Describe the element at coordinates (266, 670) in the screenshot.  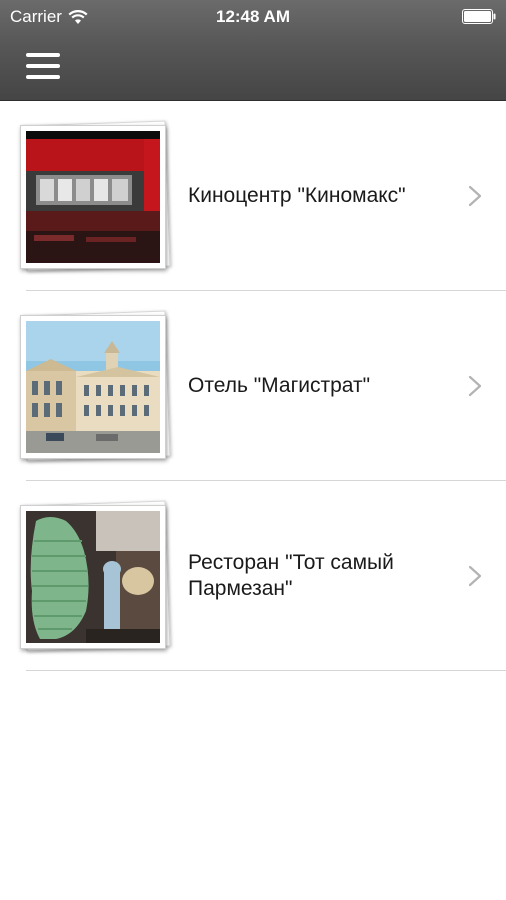
I see `row-separator` at that location.